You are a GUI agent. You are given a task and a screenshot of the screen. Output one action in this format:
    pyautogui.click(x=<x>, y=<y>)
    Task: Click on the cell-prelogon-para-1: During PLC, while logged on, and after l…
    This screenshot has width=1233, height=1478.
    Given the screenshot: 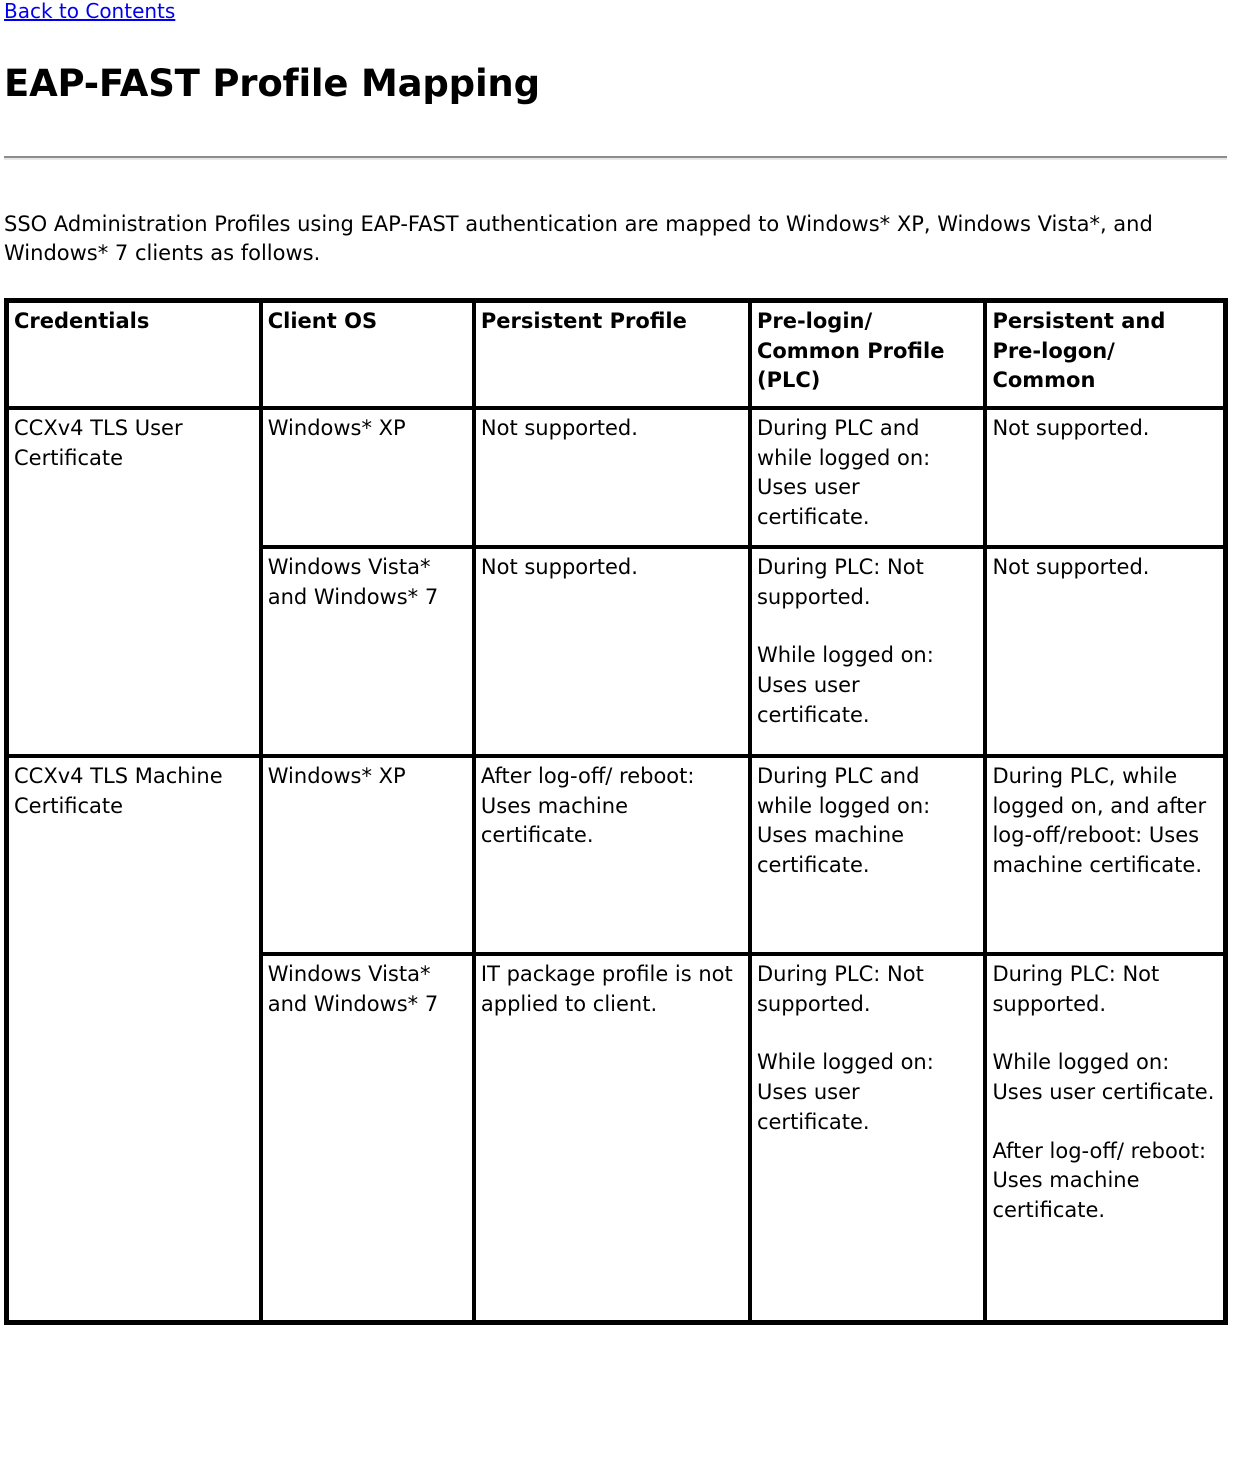 What is the action you would take?
    pyautogui.click(x=1099, y=820)
    